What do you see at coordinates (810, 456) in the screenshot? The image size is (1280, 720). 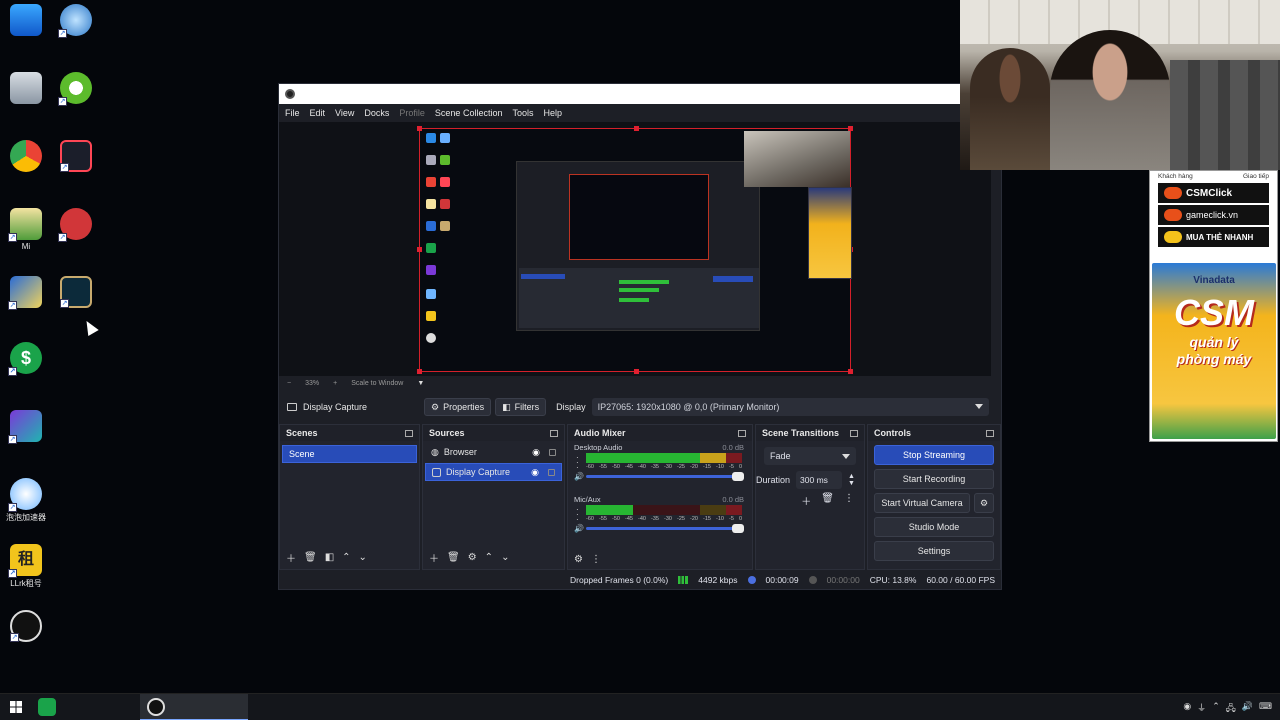 I see `transition-select: Fade` at bounding box center [810, 456].